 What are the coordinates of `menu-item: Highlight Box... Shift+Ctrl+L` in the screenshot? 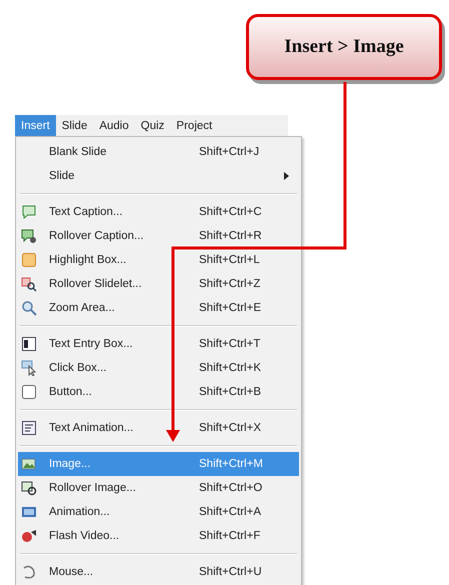 It's located at (158, 260).